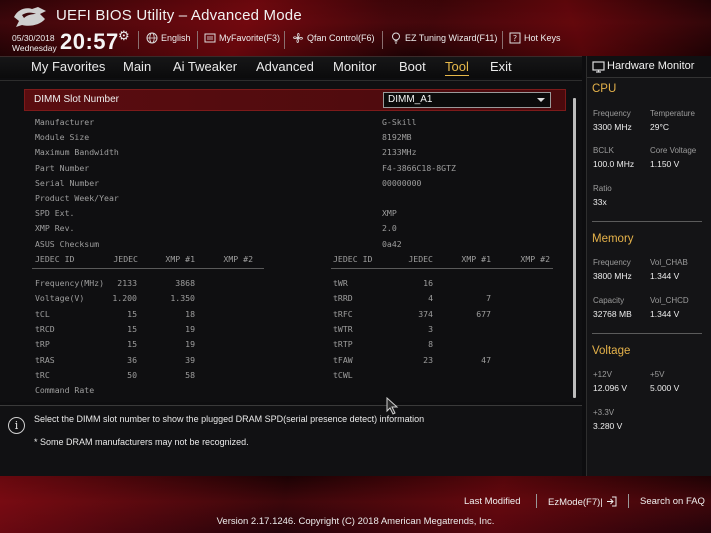 The width and height of the screenshot is (711, 533). What do you see at coordinates (425, 313) in the screenshot?
I see `right-timing-jedec: 374` at bounding box center [425, 313].